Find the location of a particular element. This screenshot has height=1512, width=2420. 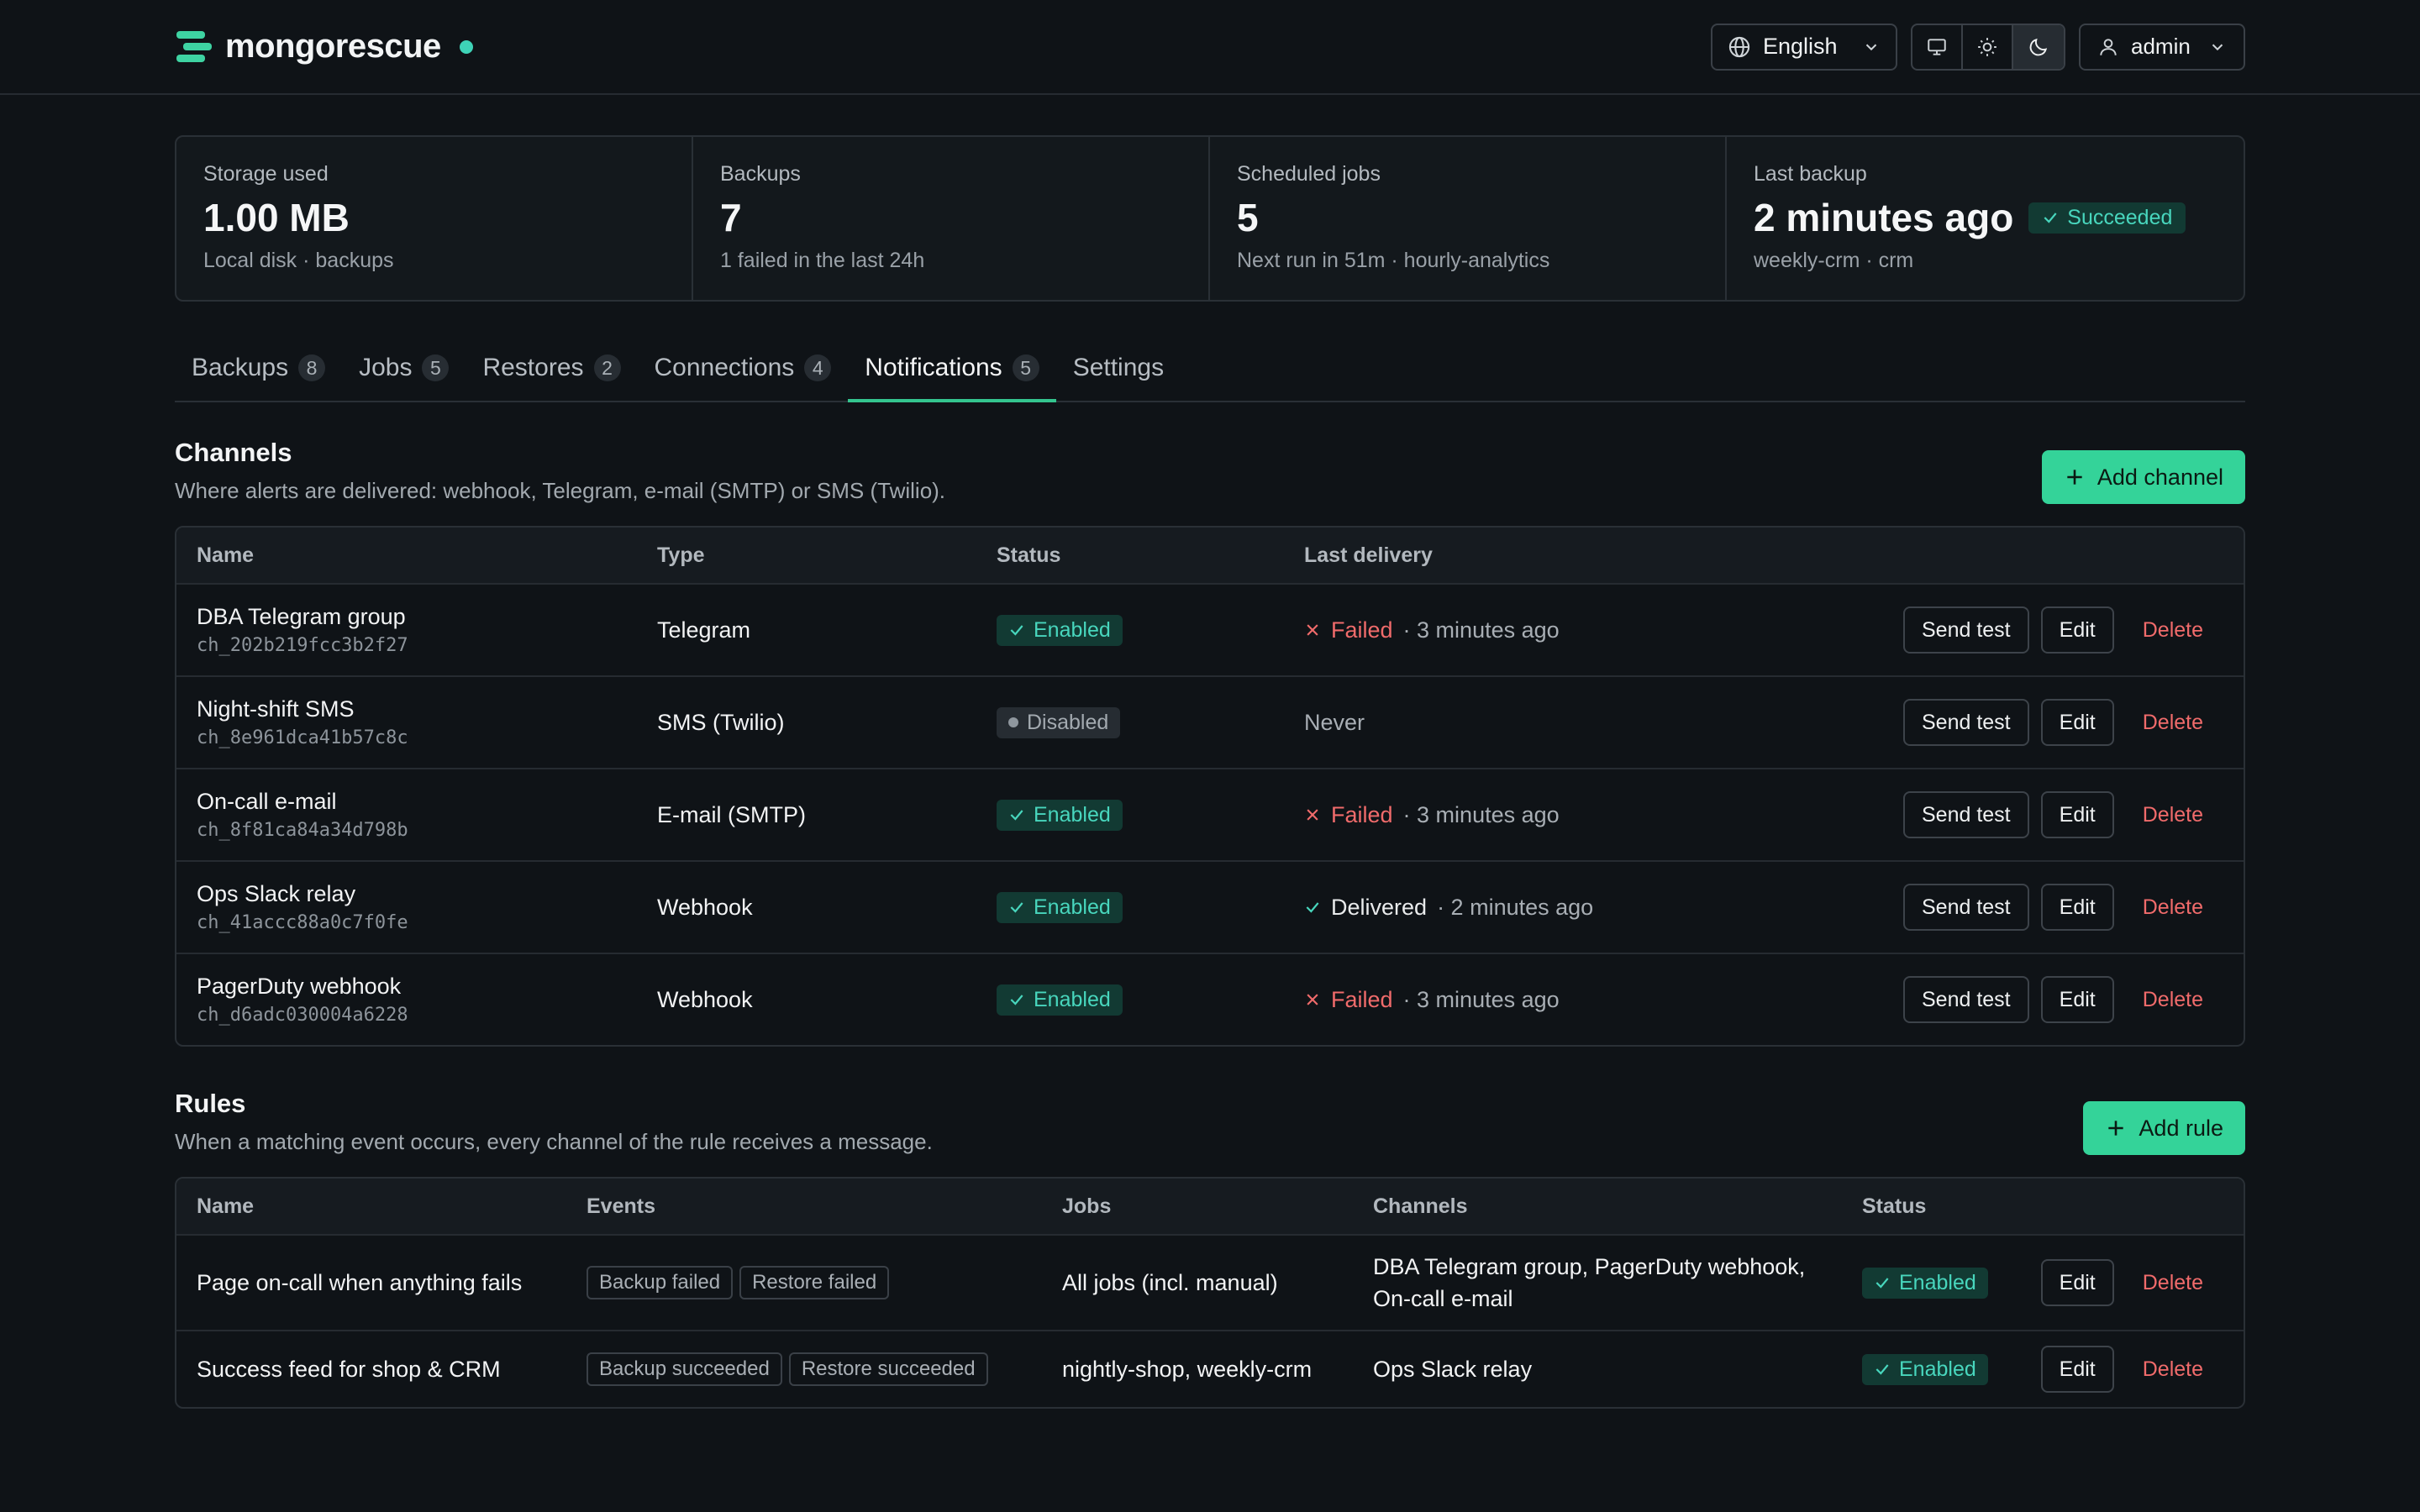

add-channel-button: Add channel is located at coordinates (2143, 477).